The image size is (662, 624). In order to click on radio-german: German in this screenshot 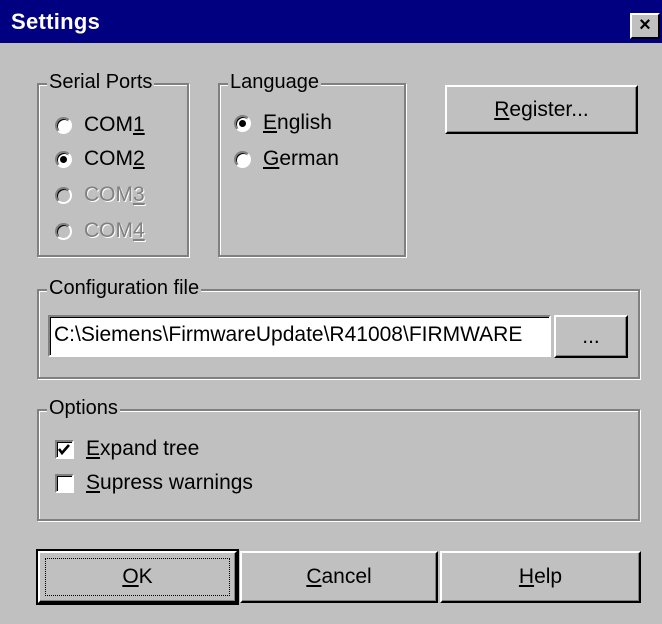, I will do `click(286, 159)`.